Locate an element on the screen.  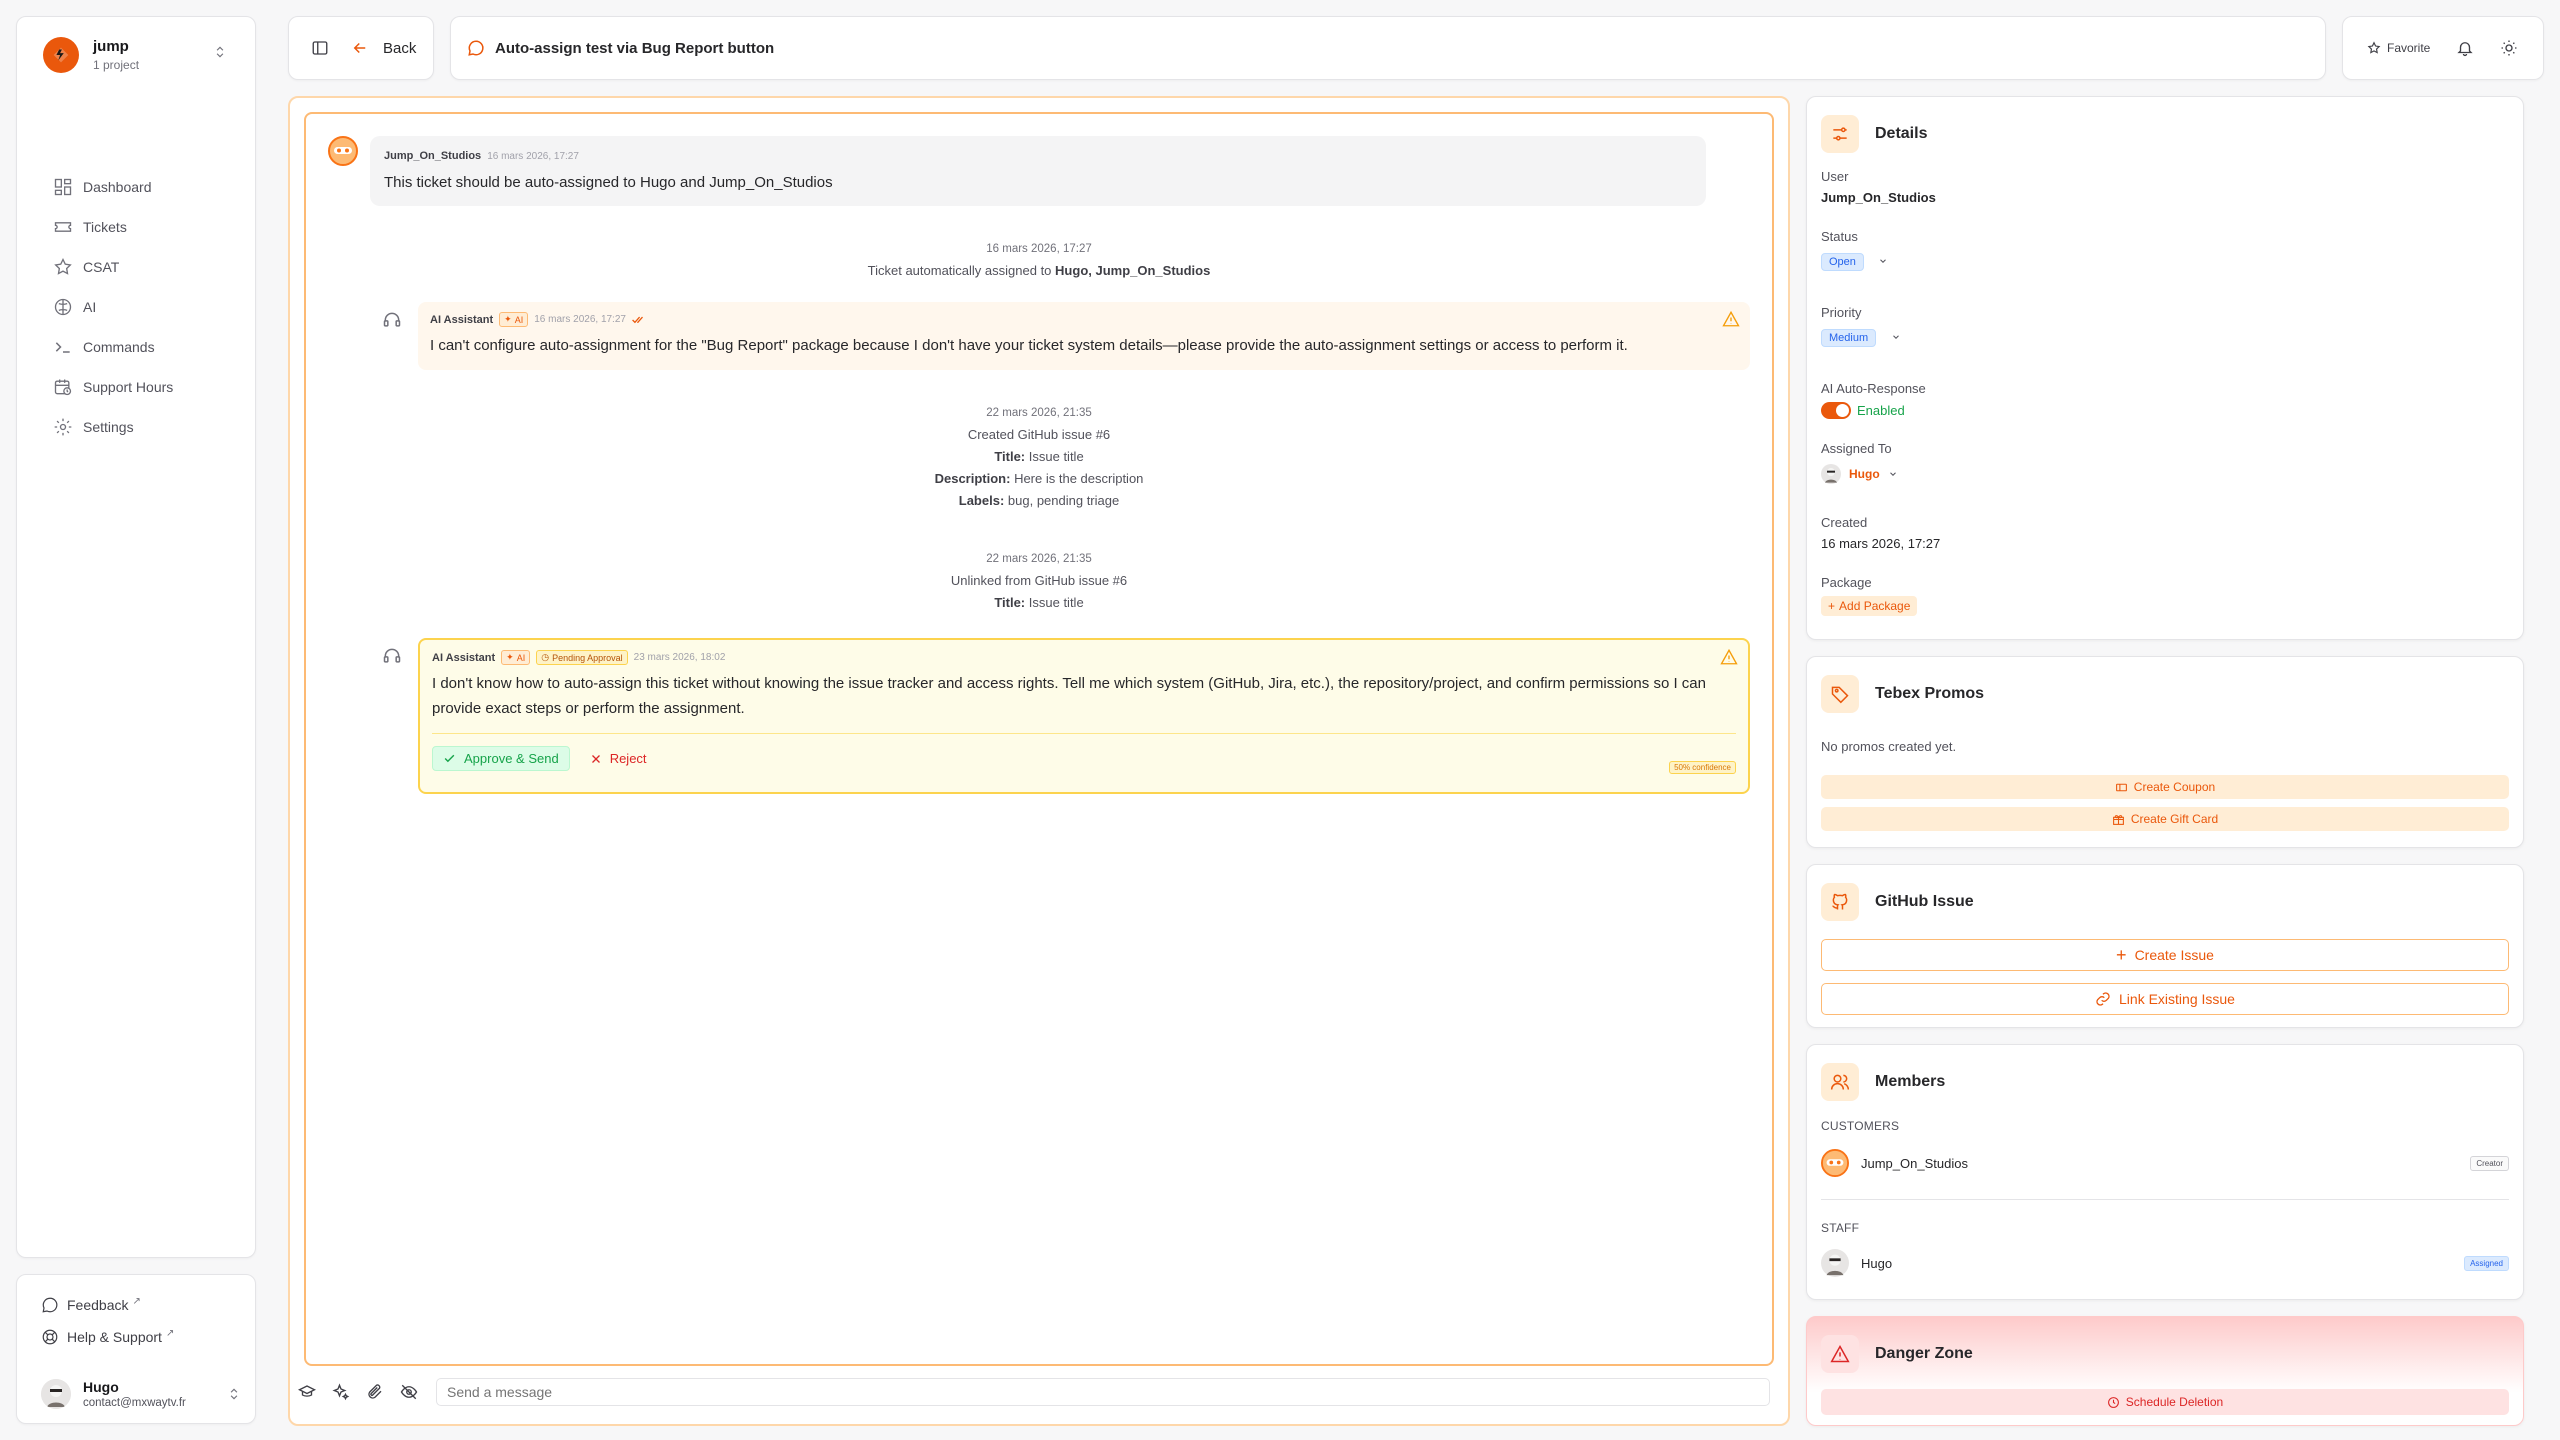
workspace-project-count: 1 project is located at coordinates (116, 65).